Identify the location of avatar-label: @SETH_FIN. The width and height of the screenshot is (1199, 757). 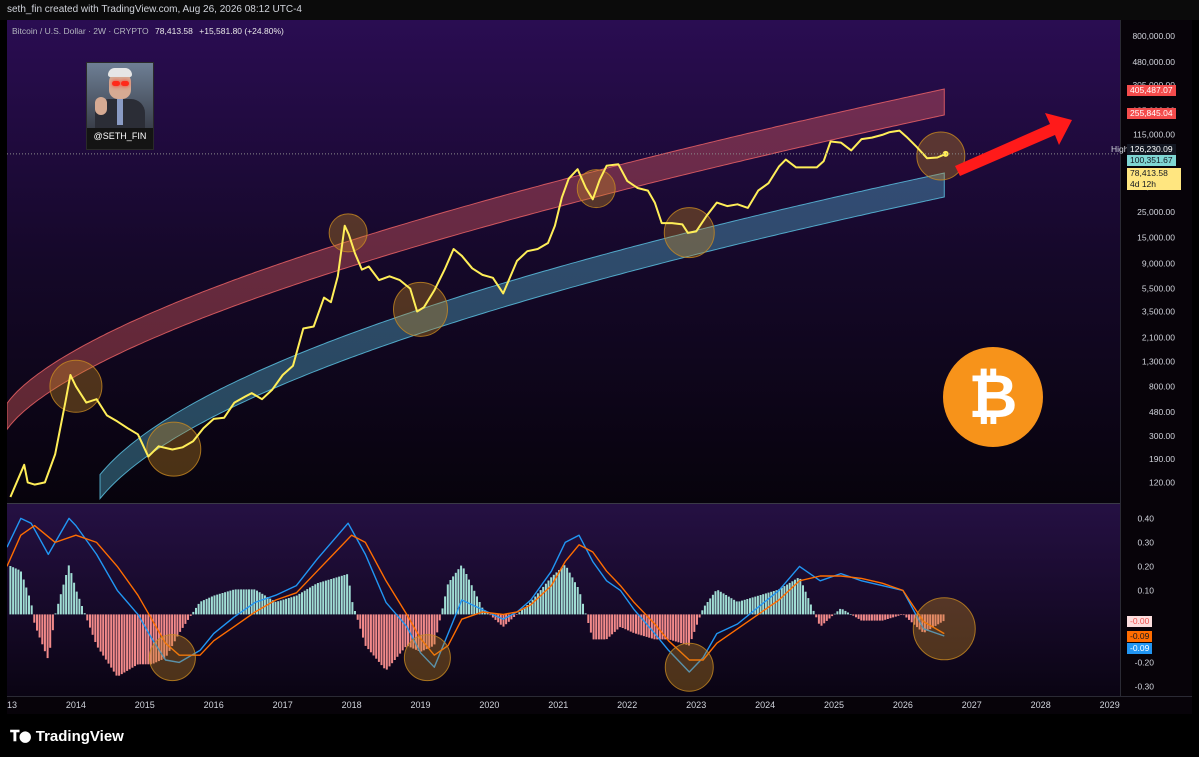
(120, 136).